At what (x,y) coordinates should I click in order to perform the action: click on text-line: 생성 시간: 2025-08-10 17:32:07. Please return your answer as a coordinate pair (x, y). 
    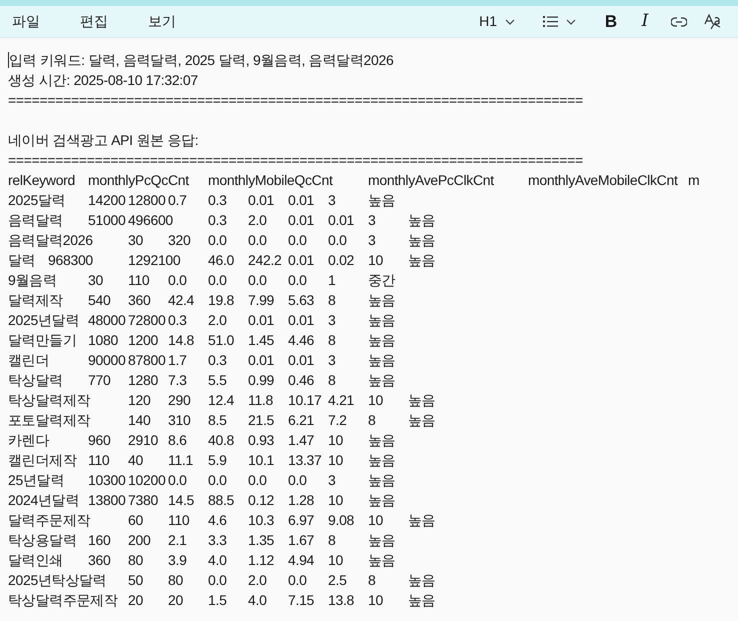
    Looking at the image, I should click on (103, 80).